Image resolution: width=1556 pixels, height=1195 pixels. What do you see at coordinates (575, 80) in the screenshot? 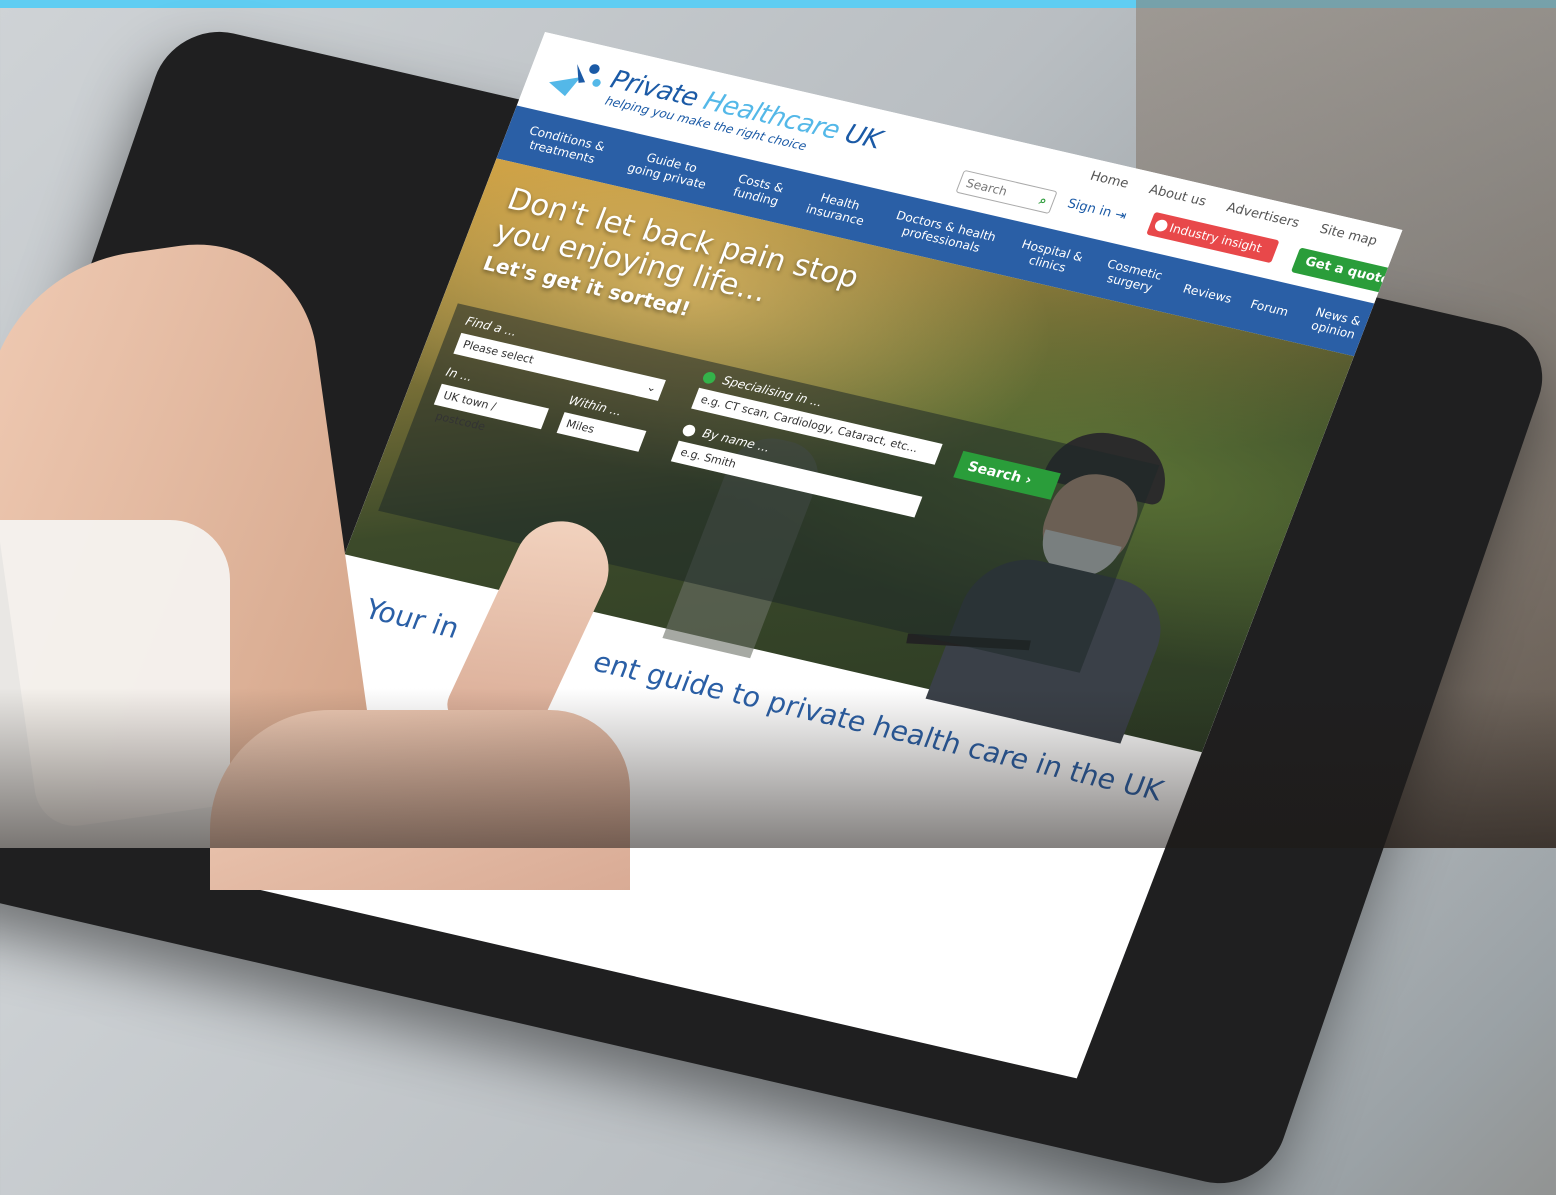
I see `logo-mark-icon` at bounding box center [575, 80].